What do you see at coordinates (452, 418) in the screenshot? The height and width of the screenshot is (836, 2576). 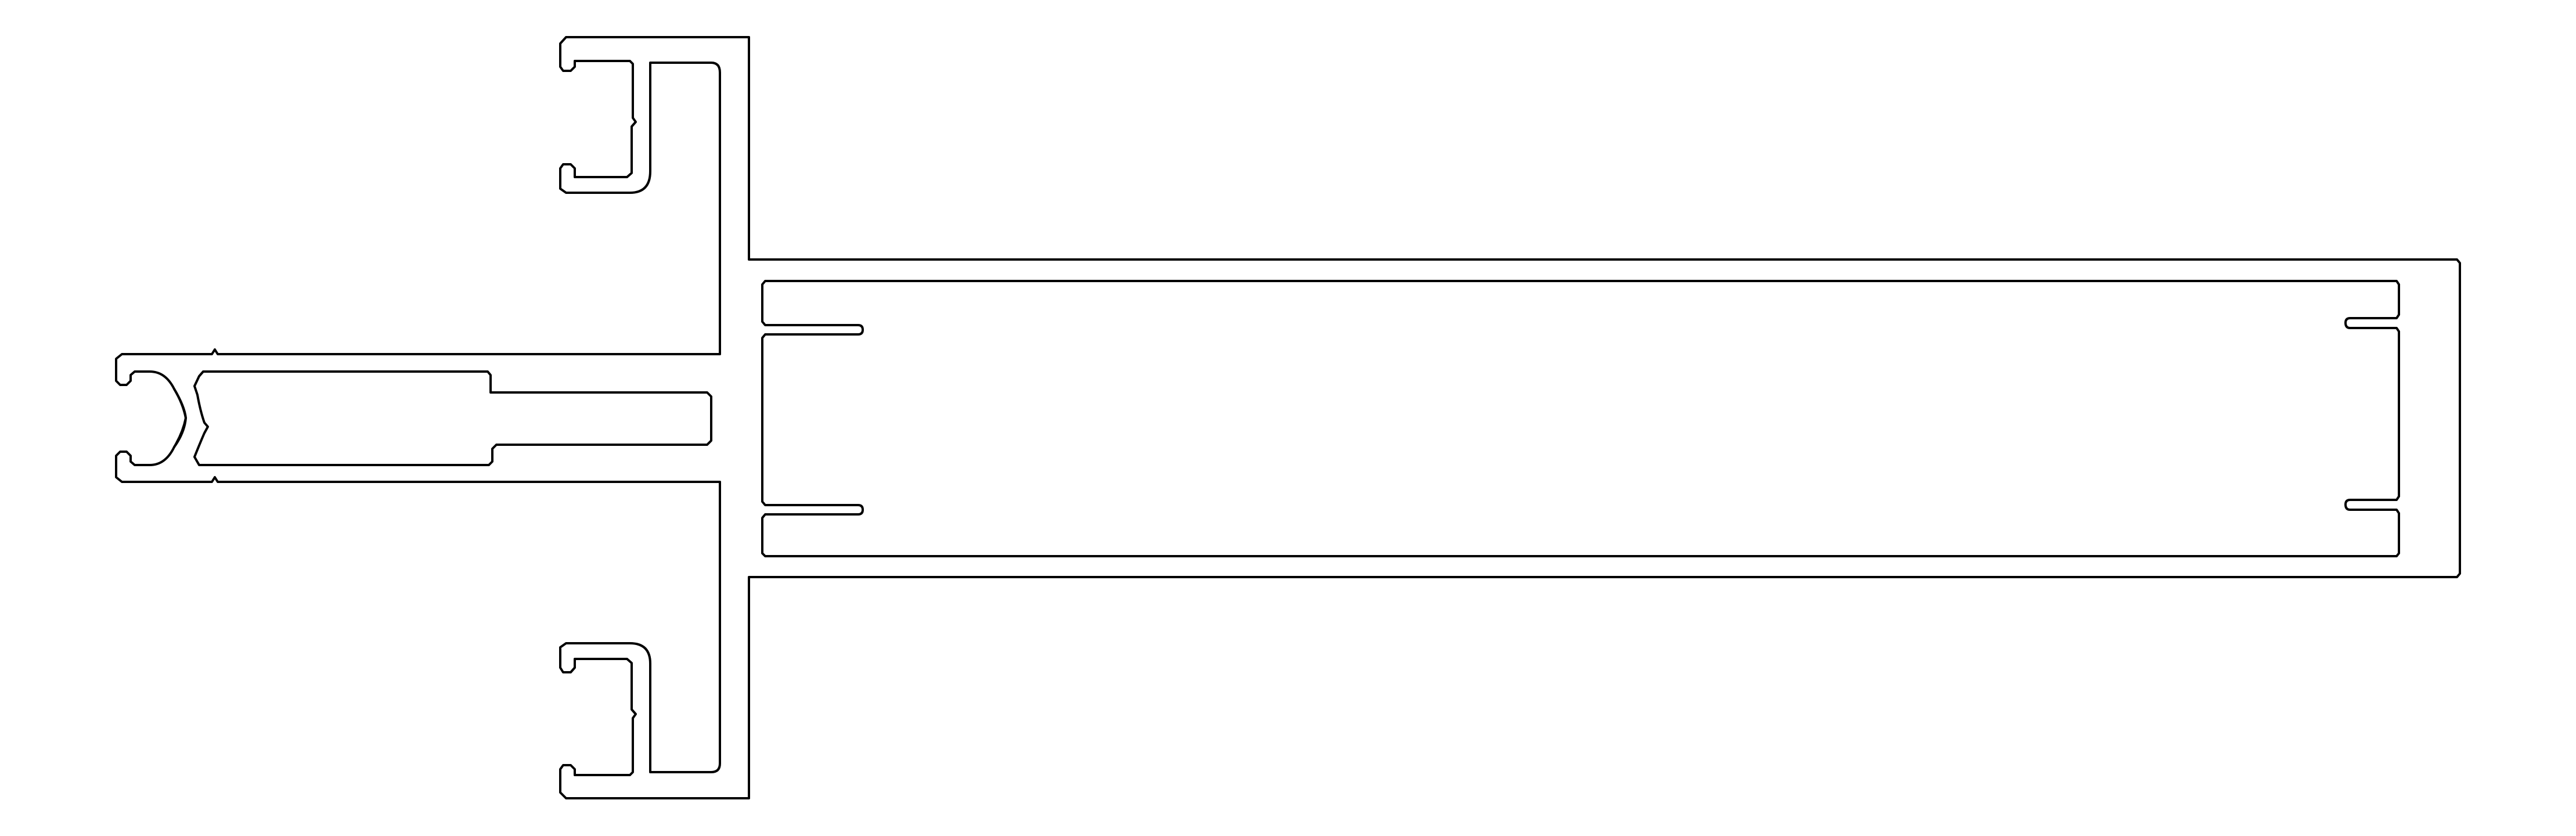 I see `left-rod-slot` at bounding box center [452, 418].